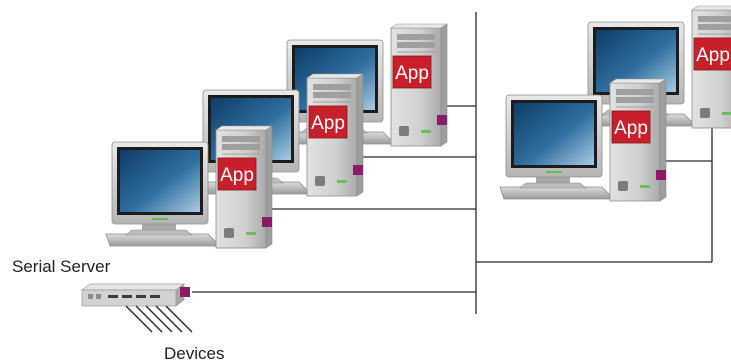 The width and height of the screenshot is (731, 363). I want to click on serial-server-label: Serial Server, so click(61, 266).